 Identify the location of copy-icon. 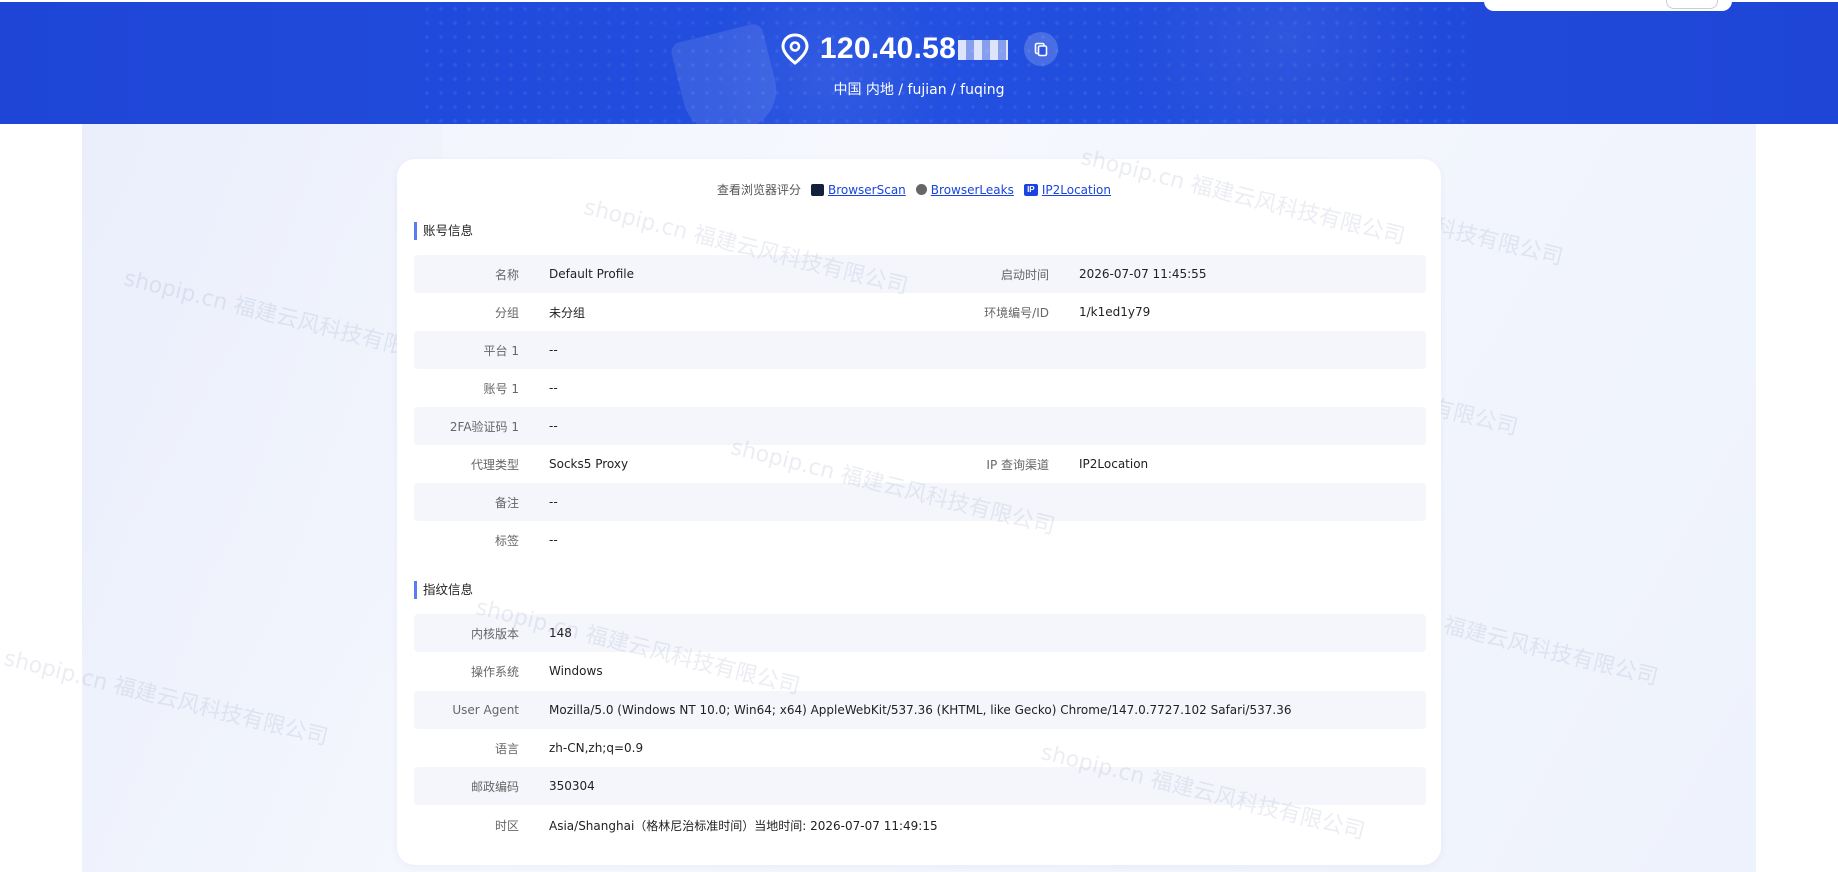
(1041, 49).